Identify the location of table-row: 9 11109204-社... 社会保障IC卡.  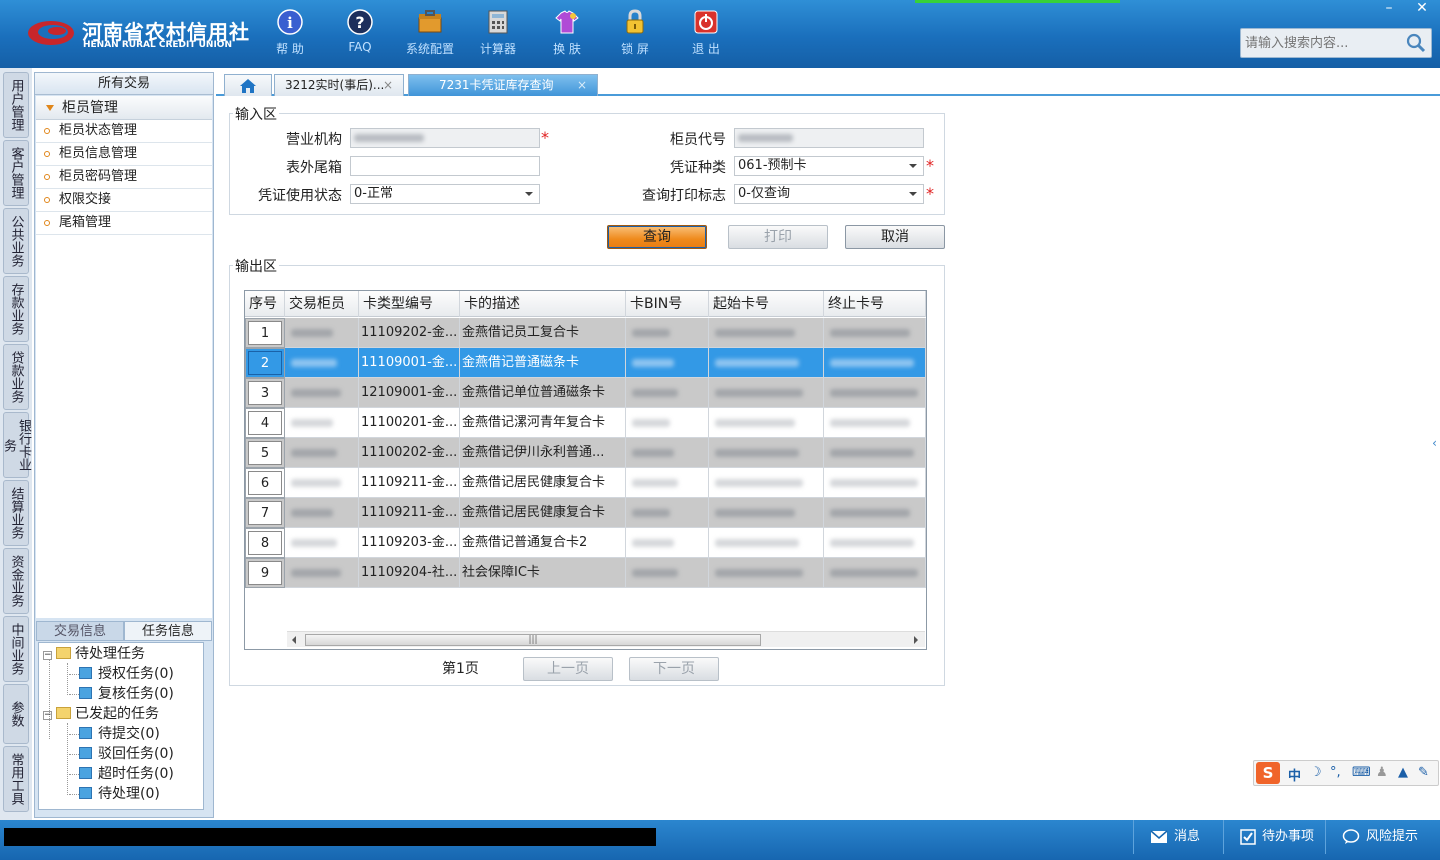
(585, 573).